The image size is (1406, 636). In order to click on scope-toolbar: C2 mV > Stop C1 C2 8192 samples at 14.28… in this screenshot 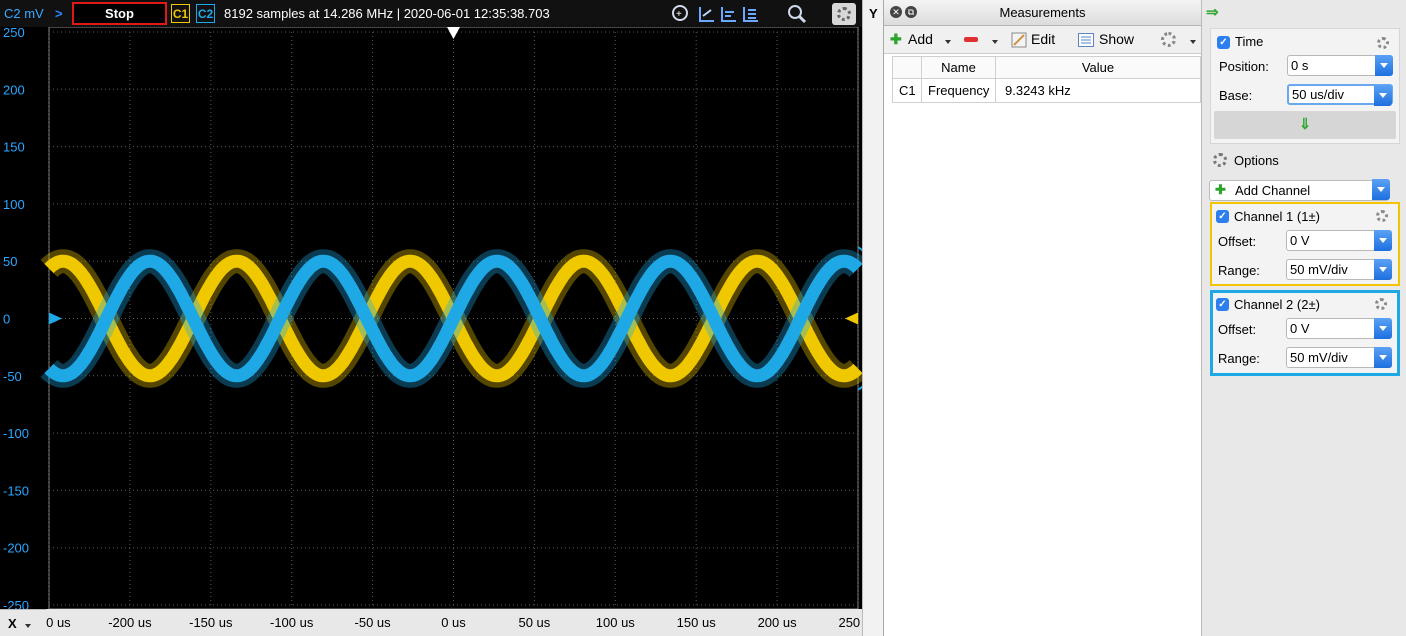, I will do `click(441, 13)`.